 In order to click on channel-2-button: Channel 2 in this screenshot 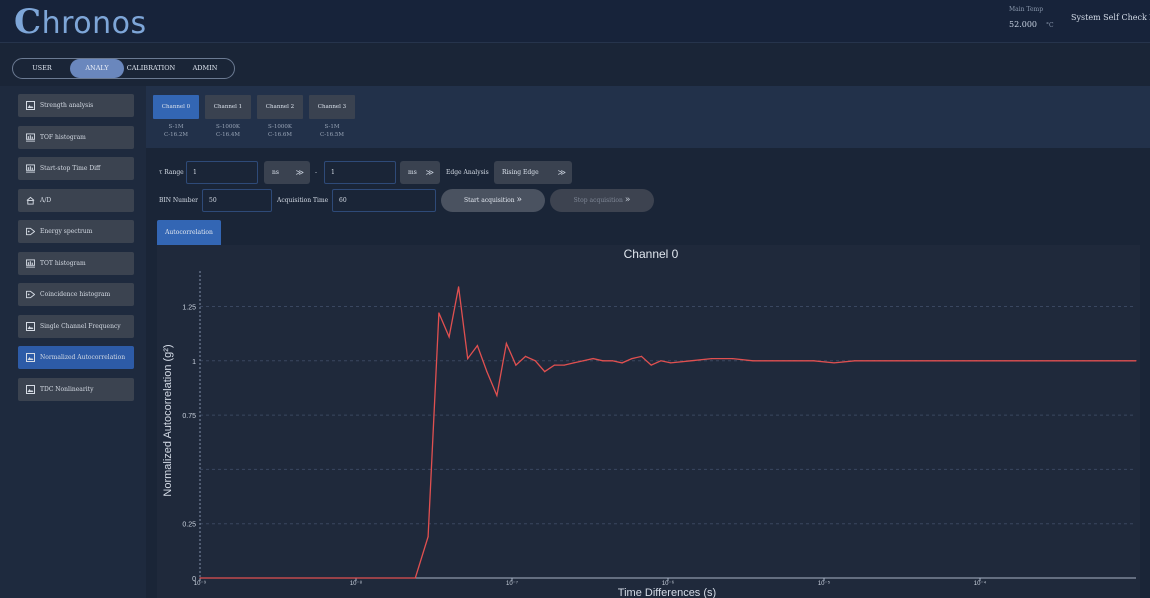, I will do `click(280, 107)`.